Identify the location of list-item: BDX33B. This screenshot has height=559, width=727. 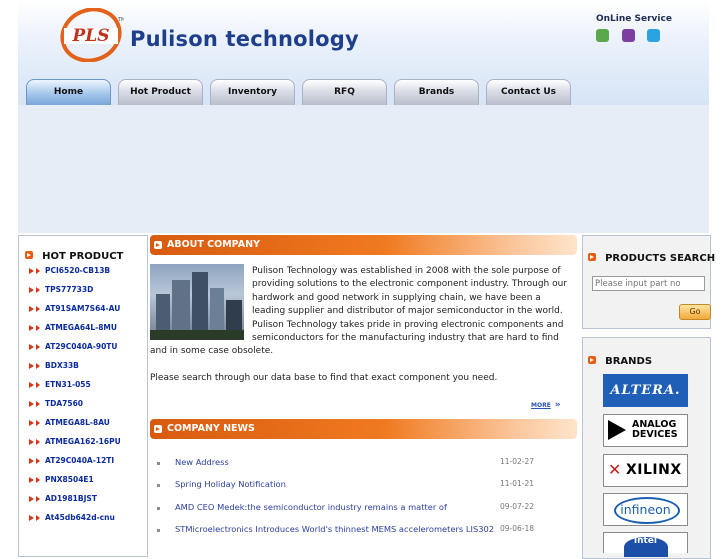
(75, 370).